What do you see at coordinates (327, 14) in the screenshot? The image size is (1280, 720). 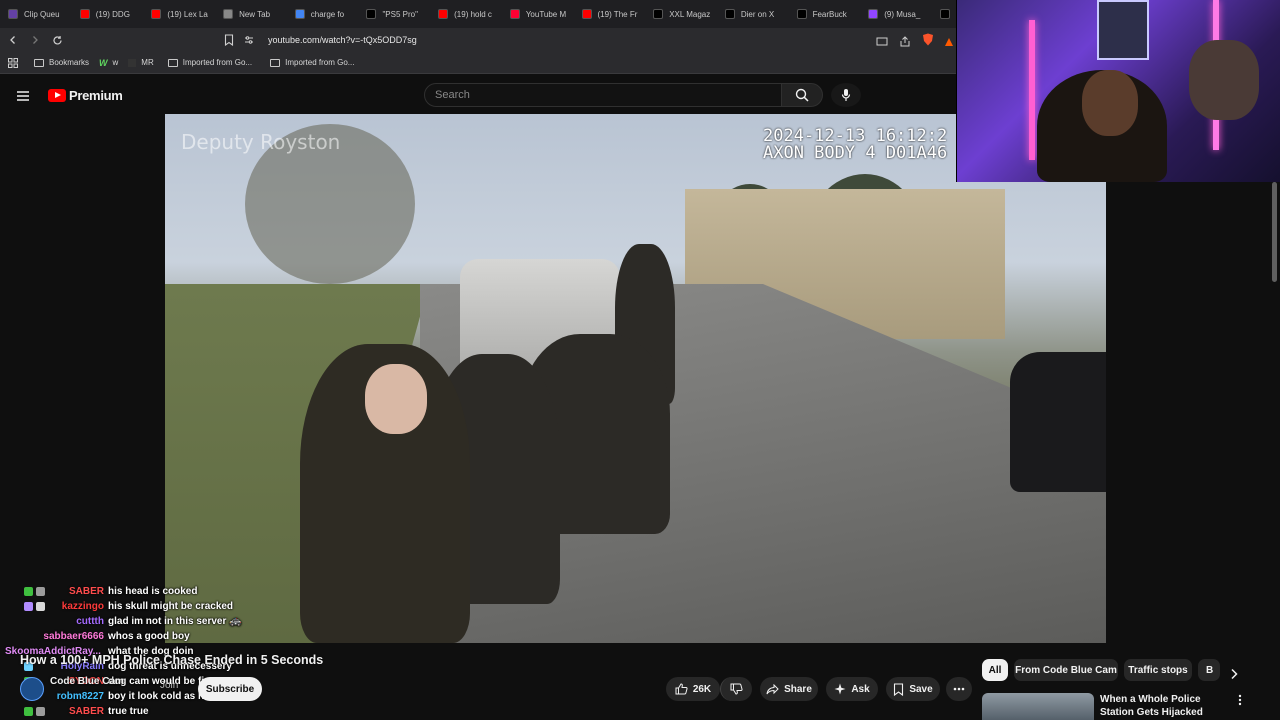 I see `tab-label: charge fo` at bounding box center [327, 14].